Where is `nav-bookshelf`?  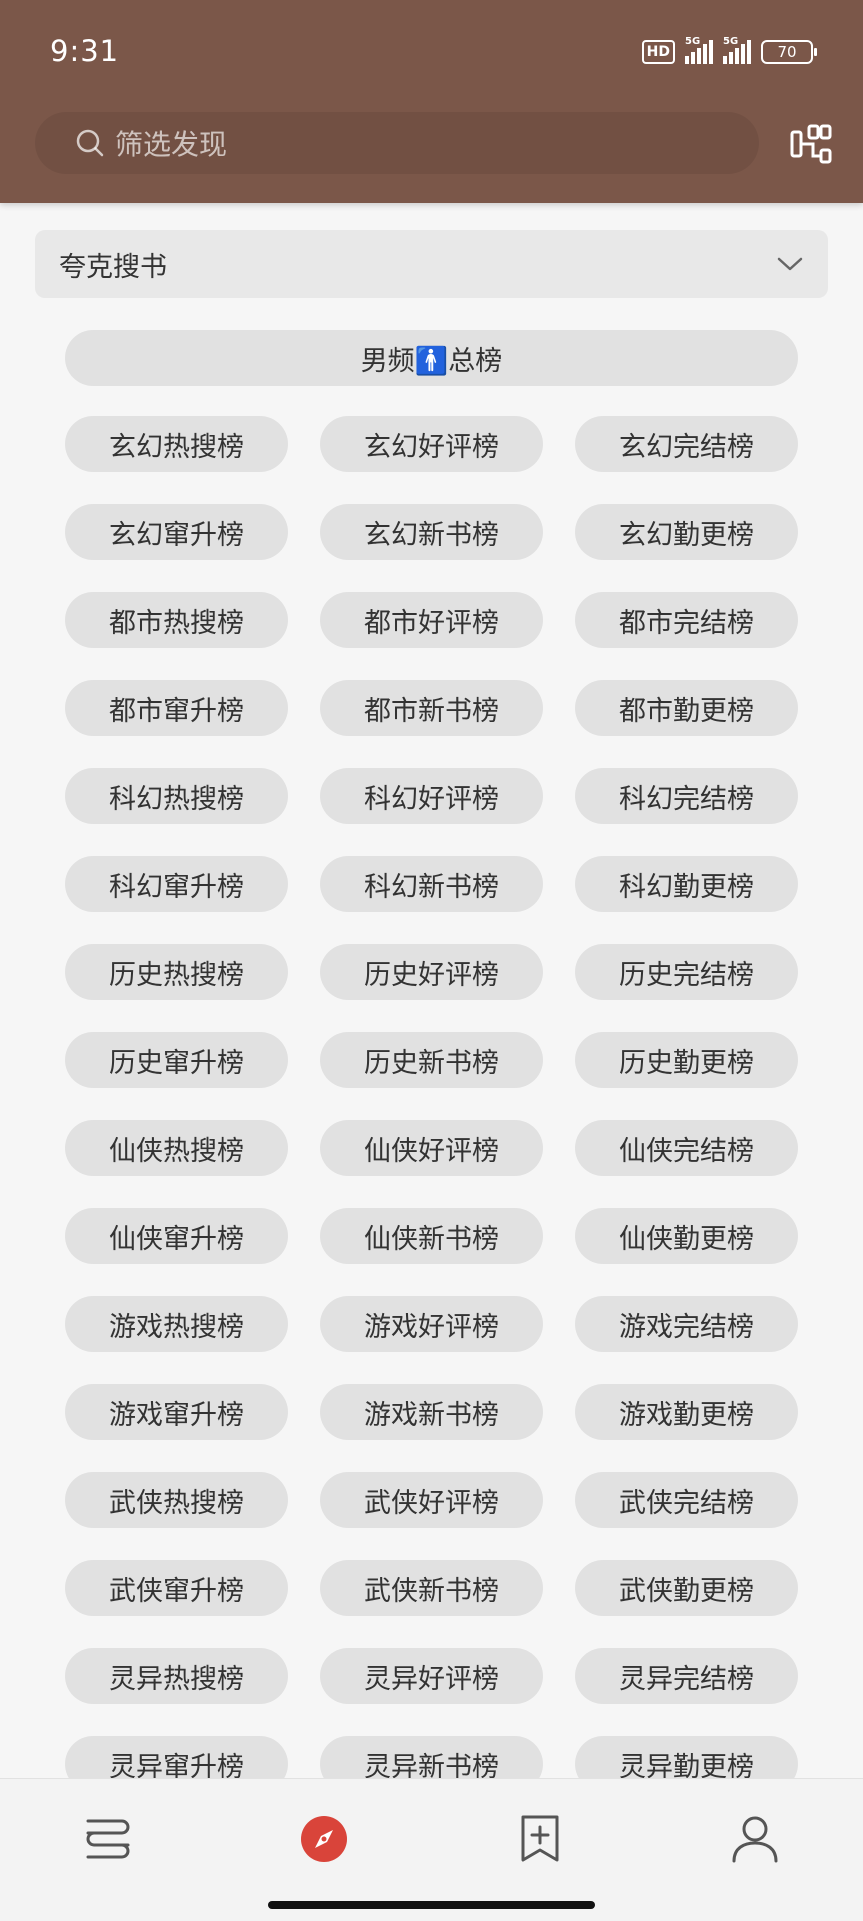
nav-bookshelf is located at coordinates (108, 1839).